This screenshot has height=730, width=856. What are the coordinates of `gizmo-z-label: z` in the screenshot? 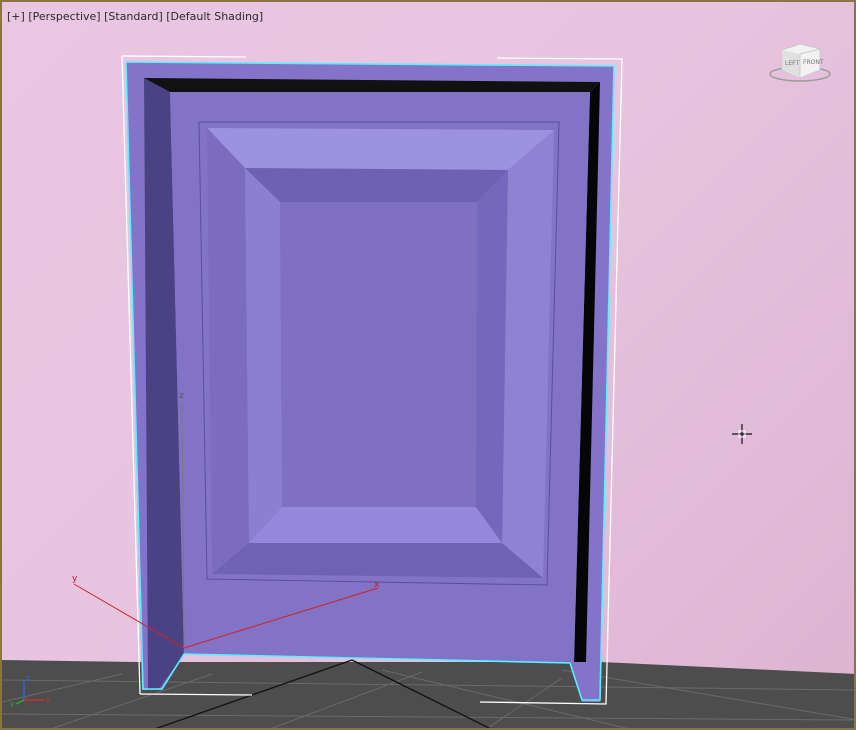 It's located at (181, 396).